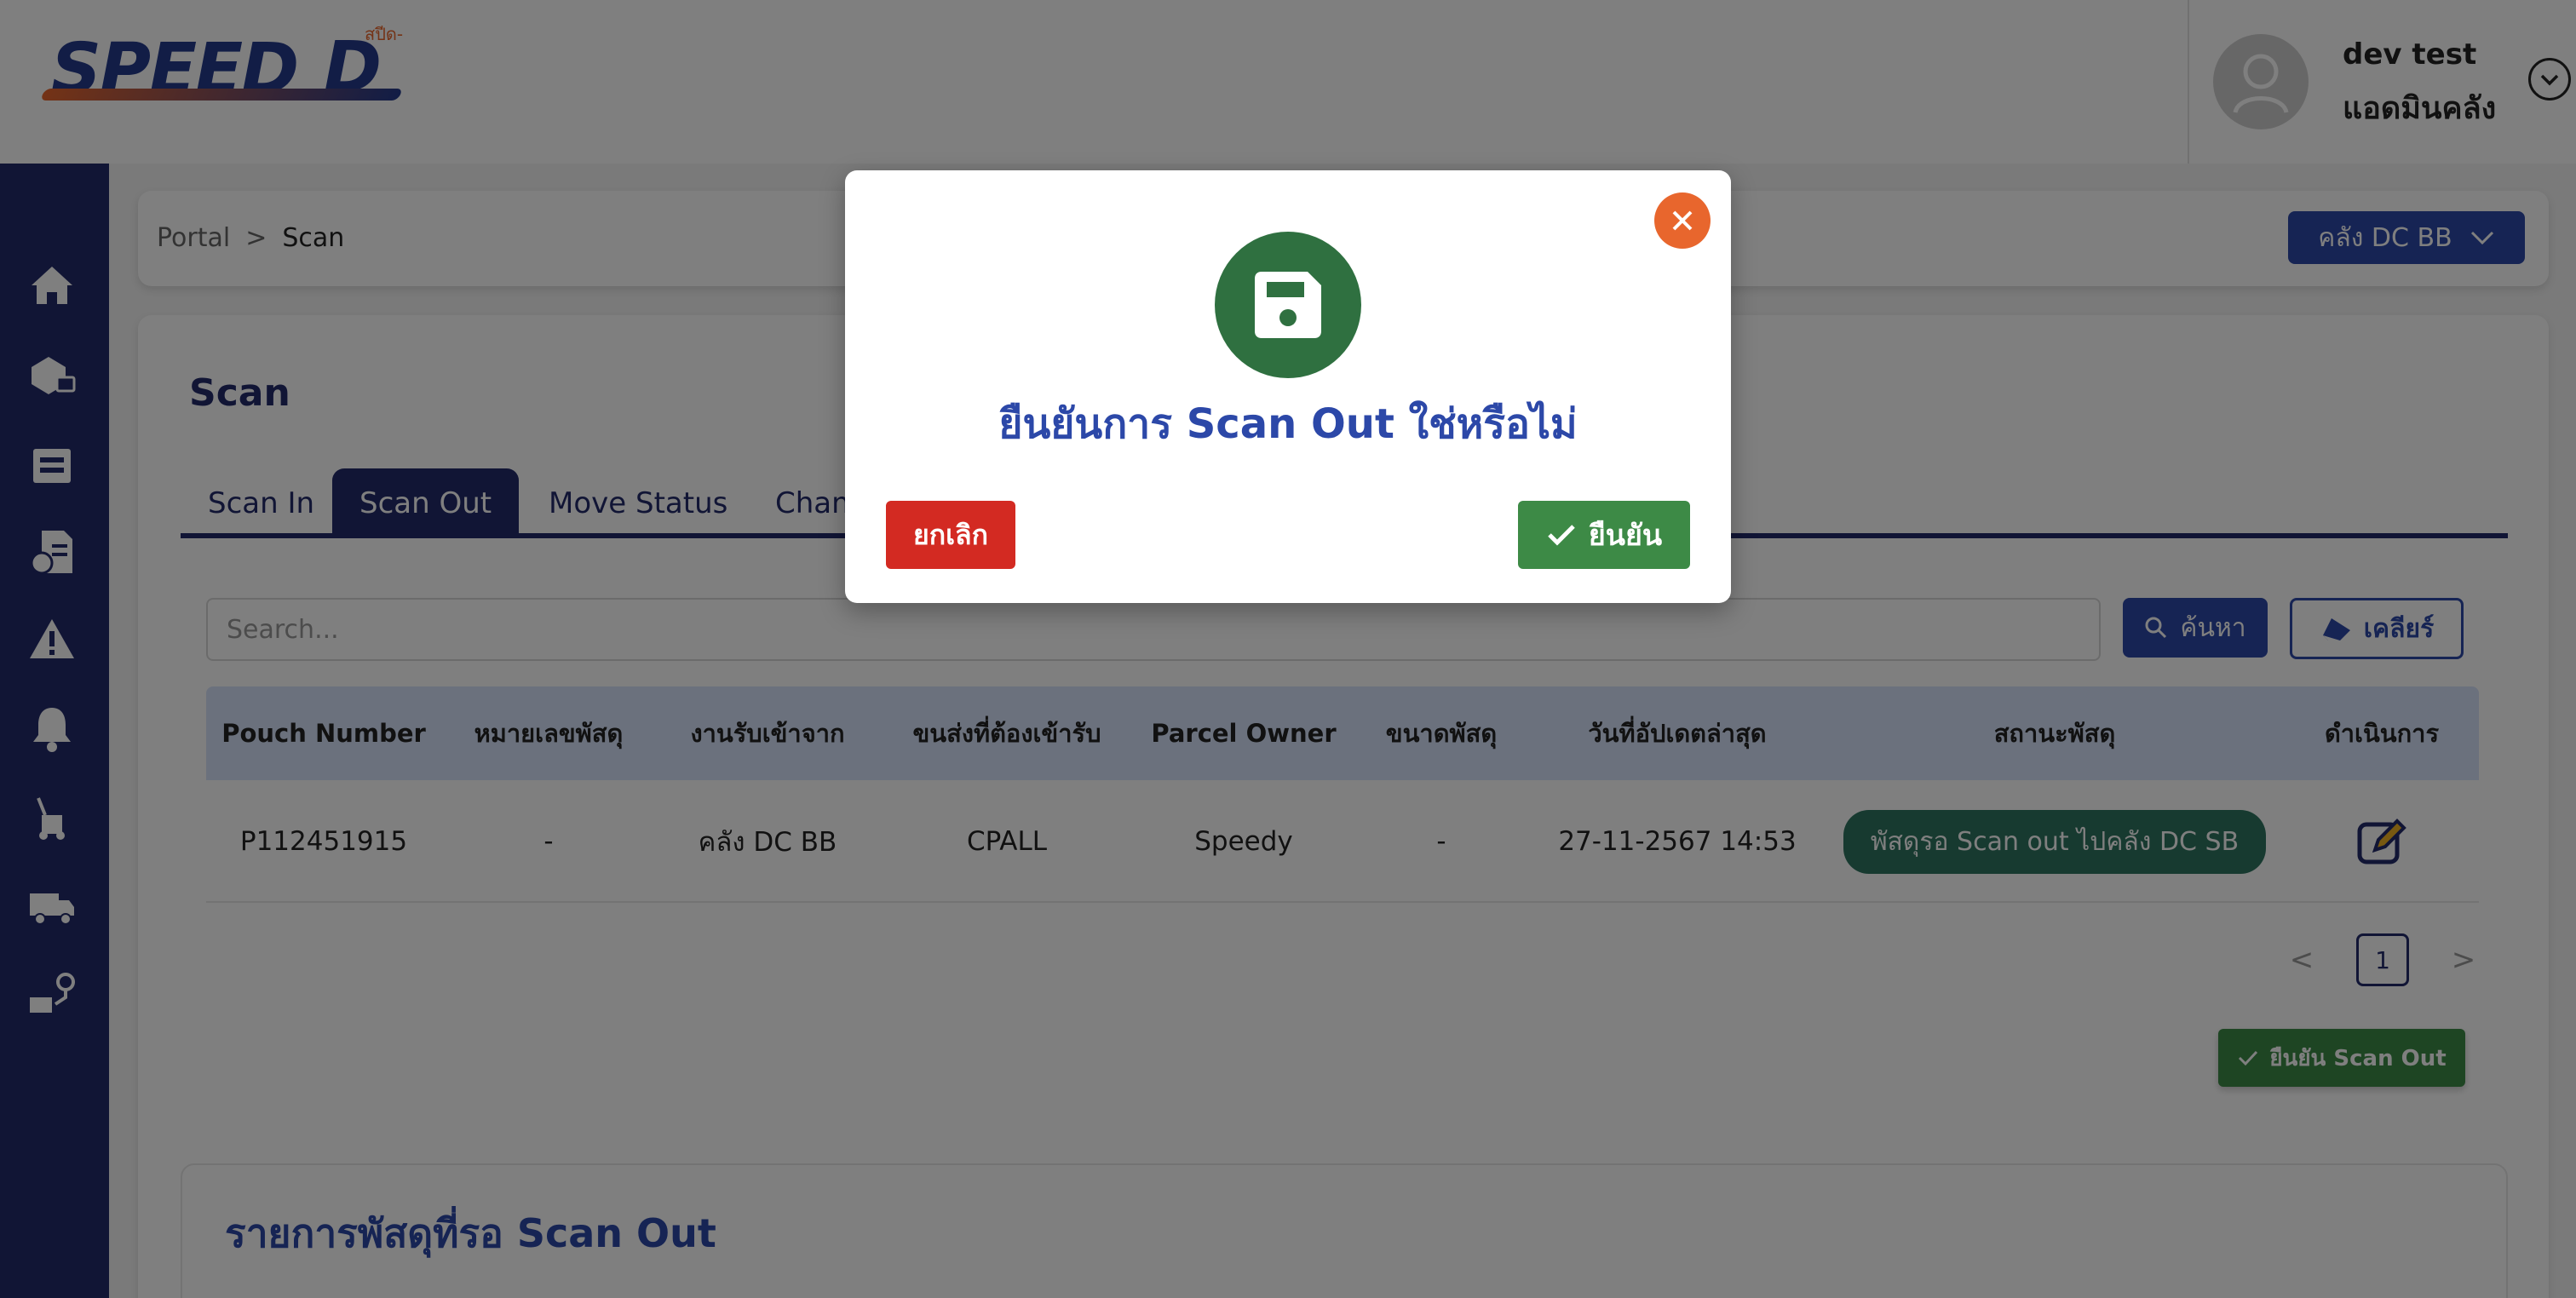 This screenshot has height=1298, width=2576. I want to click on close-icon, so click(1682, 220).